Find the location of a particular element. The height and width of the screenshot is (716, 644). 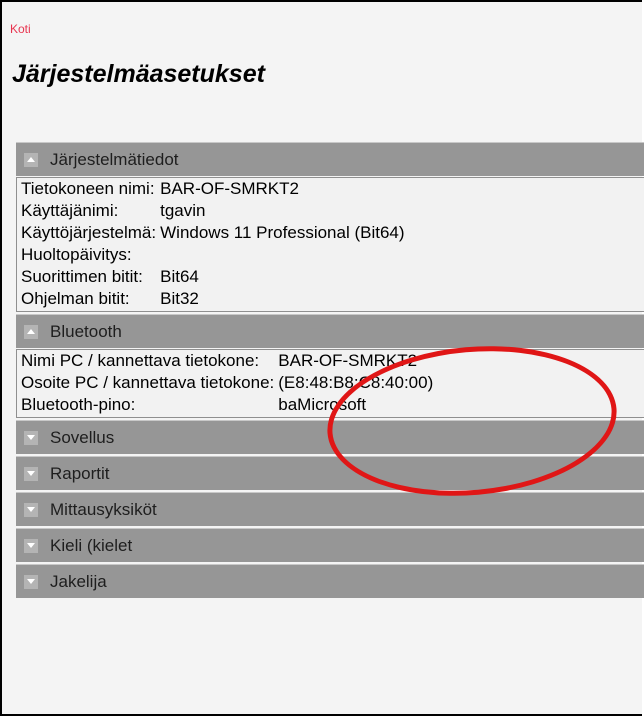

table-row: Bluetooth-pino: baMicrosoft is located at coordinates (227, 405).